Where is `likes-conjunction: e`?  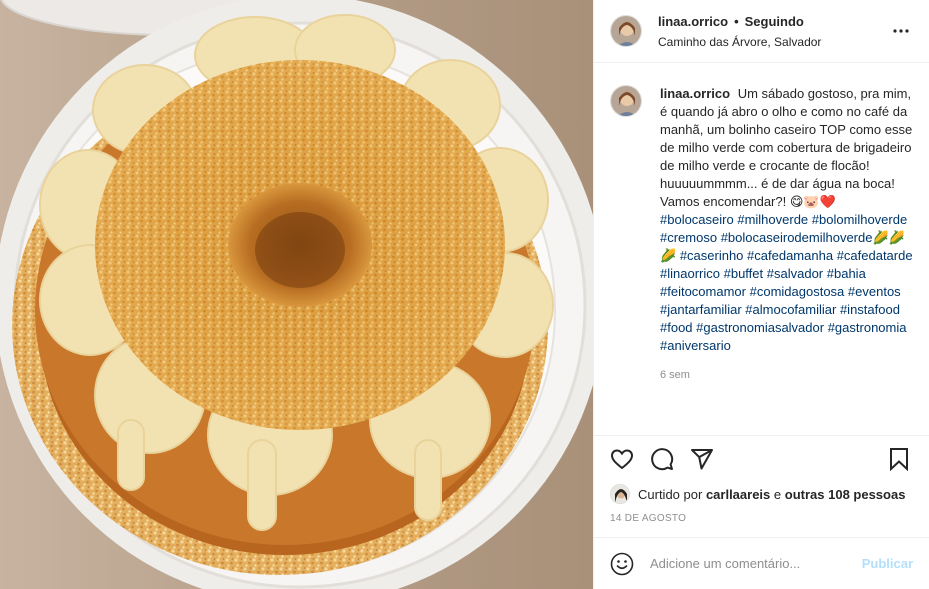
likes-conjunction: e is located at coordinates (777, 494).